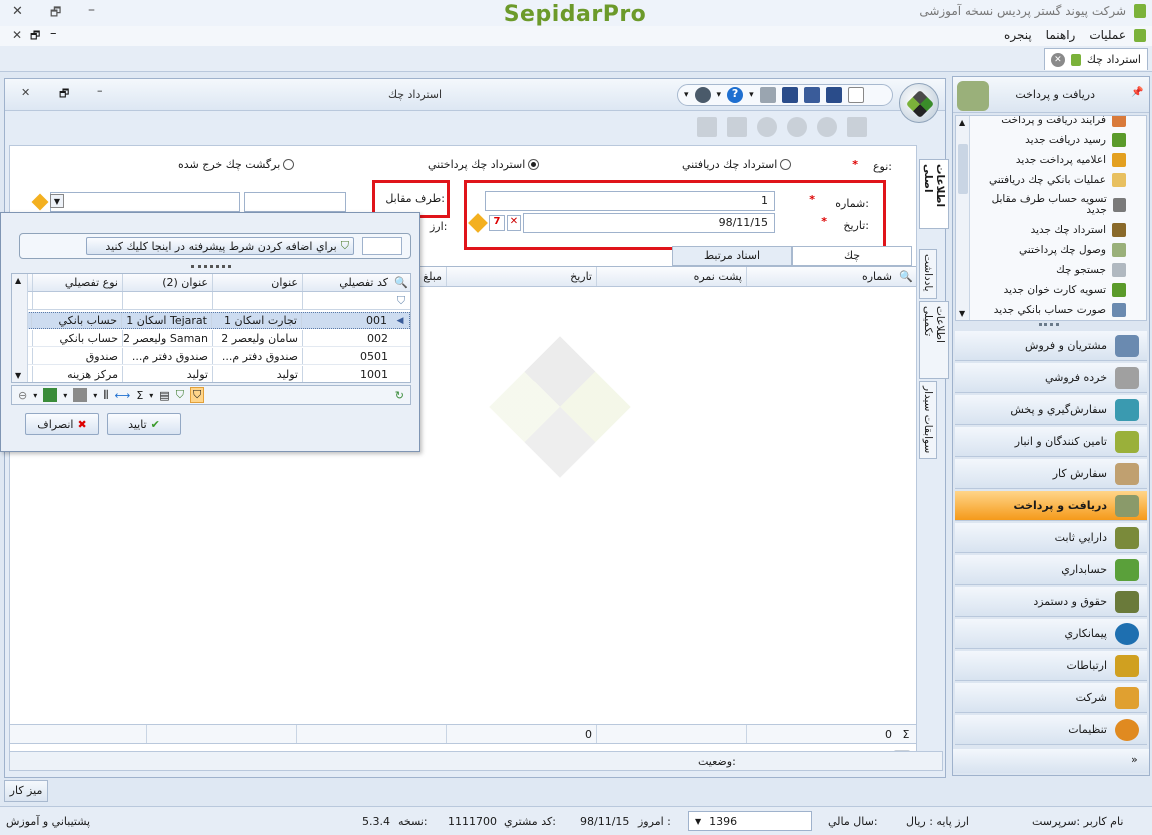 The height and width of the screenshot is (835, 1152). Describe the element at coordinates (1065, 290) in the screenshot. I see `nav-sub-item: تسويه كارت خوان جديد` at that location.